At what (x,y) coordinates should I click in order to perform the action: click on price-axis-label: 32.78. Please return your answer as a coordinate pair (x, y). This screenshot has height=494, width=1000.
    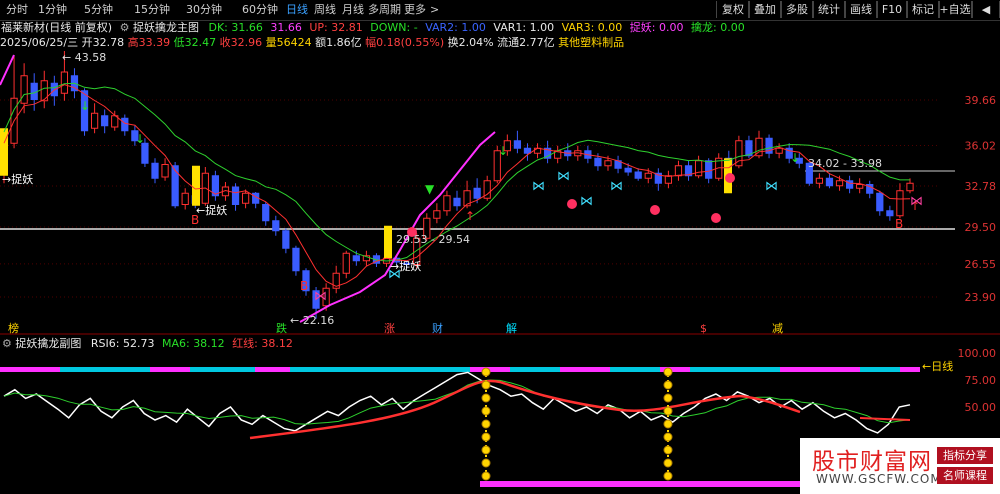
    Looking at the image, I should click on (981, 186).